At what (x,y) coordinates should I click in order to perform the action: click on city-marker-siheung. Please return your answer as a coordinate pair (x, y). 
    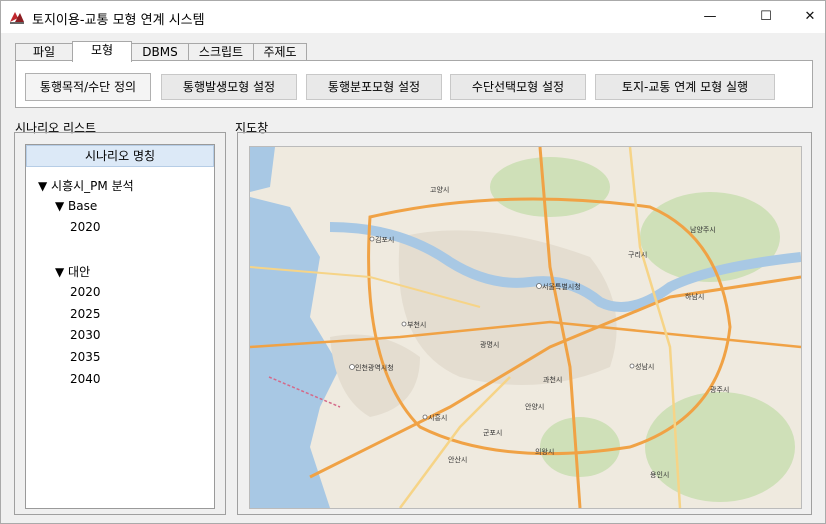
    Looking at the image, I should click on (425, 417).